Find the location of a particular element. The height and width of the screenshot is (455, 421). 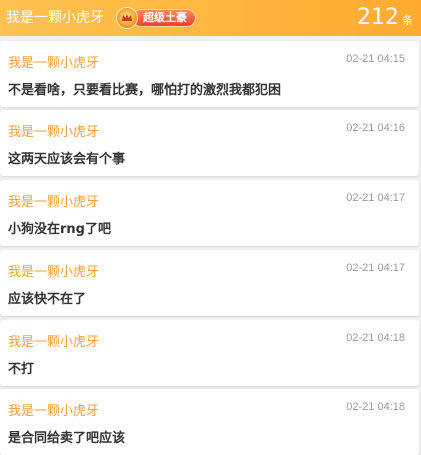

message-item: 我是一颗小虎牙 02-21 04:17 小狗没在rng了吧 is located at coordinates (209, 213).